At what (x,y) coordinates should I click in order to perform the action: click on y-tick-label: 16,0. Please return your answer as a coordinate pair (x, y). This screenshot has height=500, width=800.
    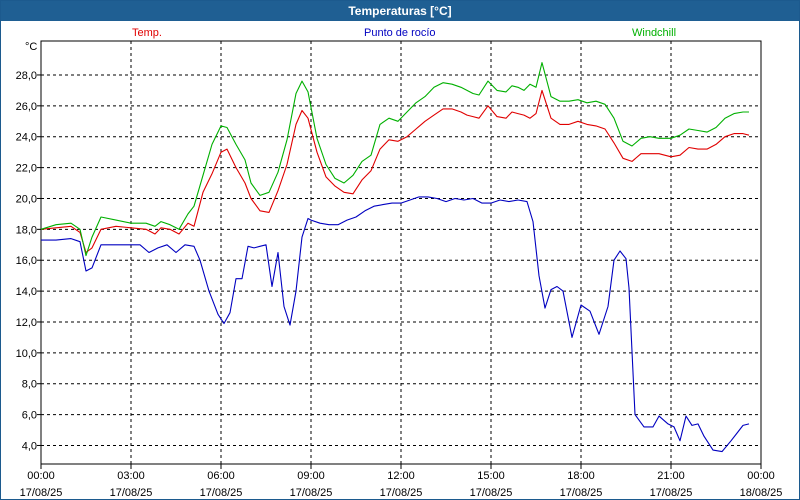
    Looking at the image, I should click on (26, 261).